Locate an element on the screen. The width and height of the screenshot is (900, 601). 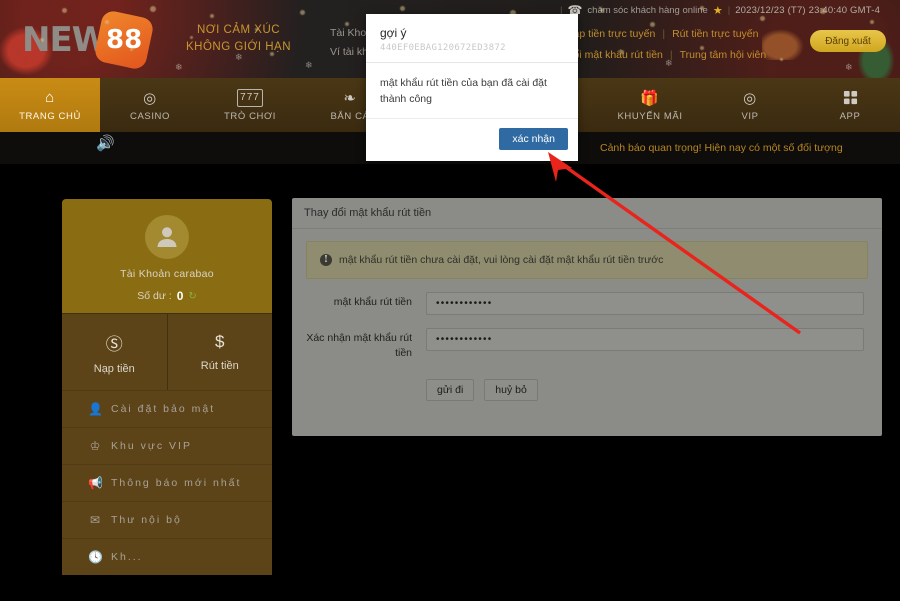
deposit-label: Nạp tiền is located at coordinates (114, 368).